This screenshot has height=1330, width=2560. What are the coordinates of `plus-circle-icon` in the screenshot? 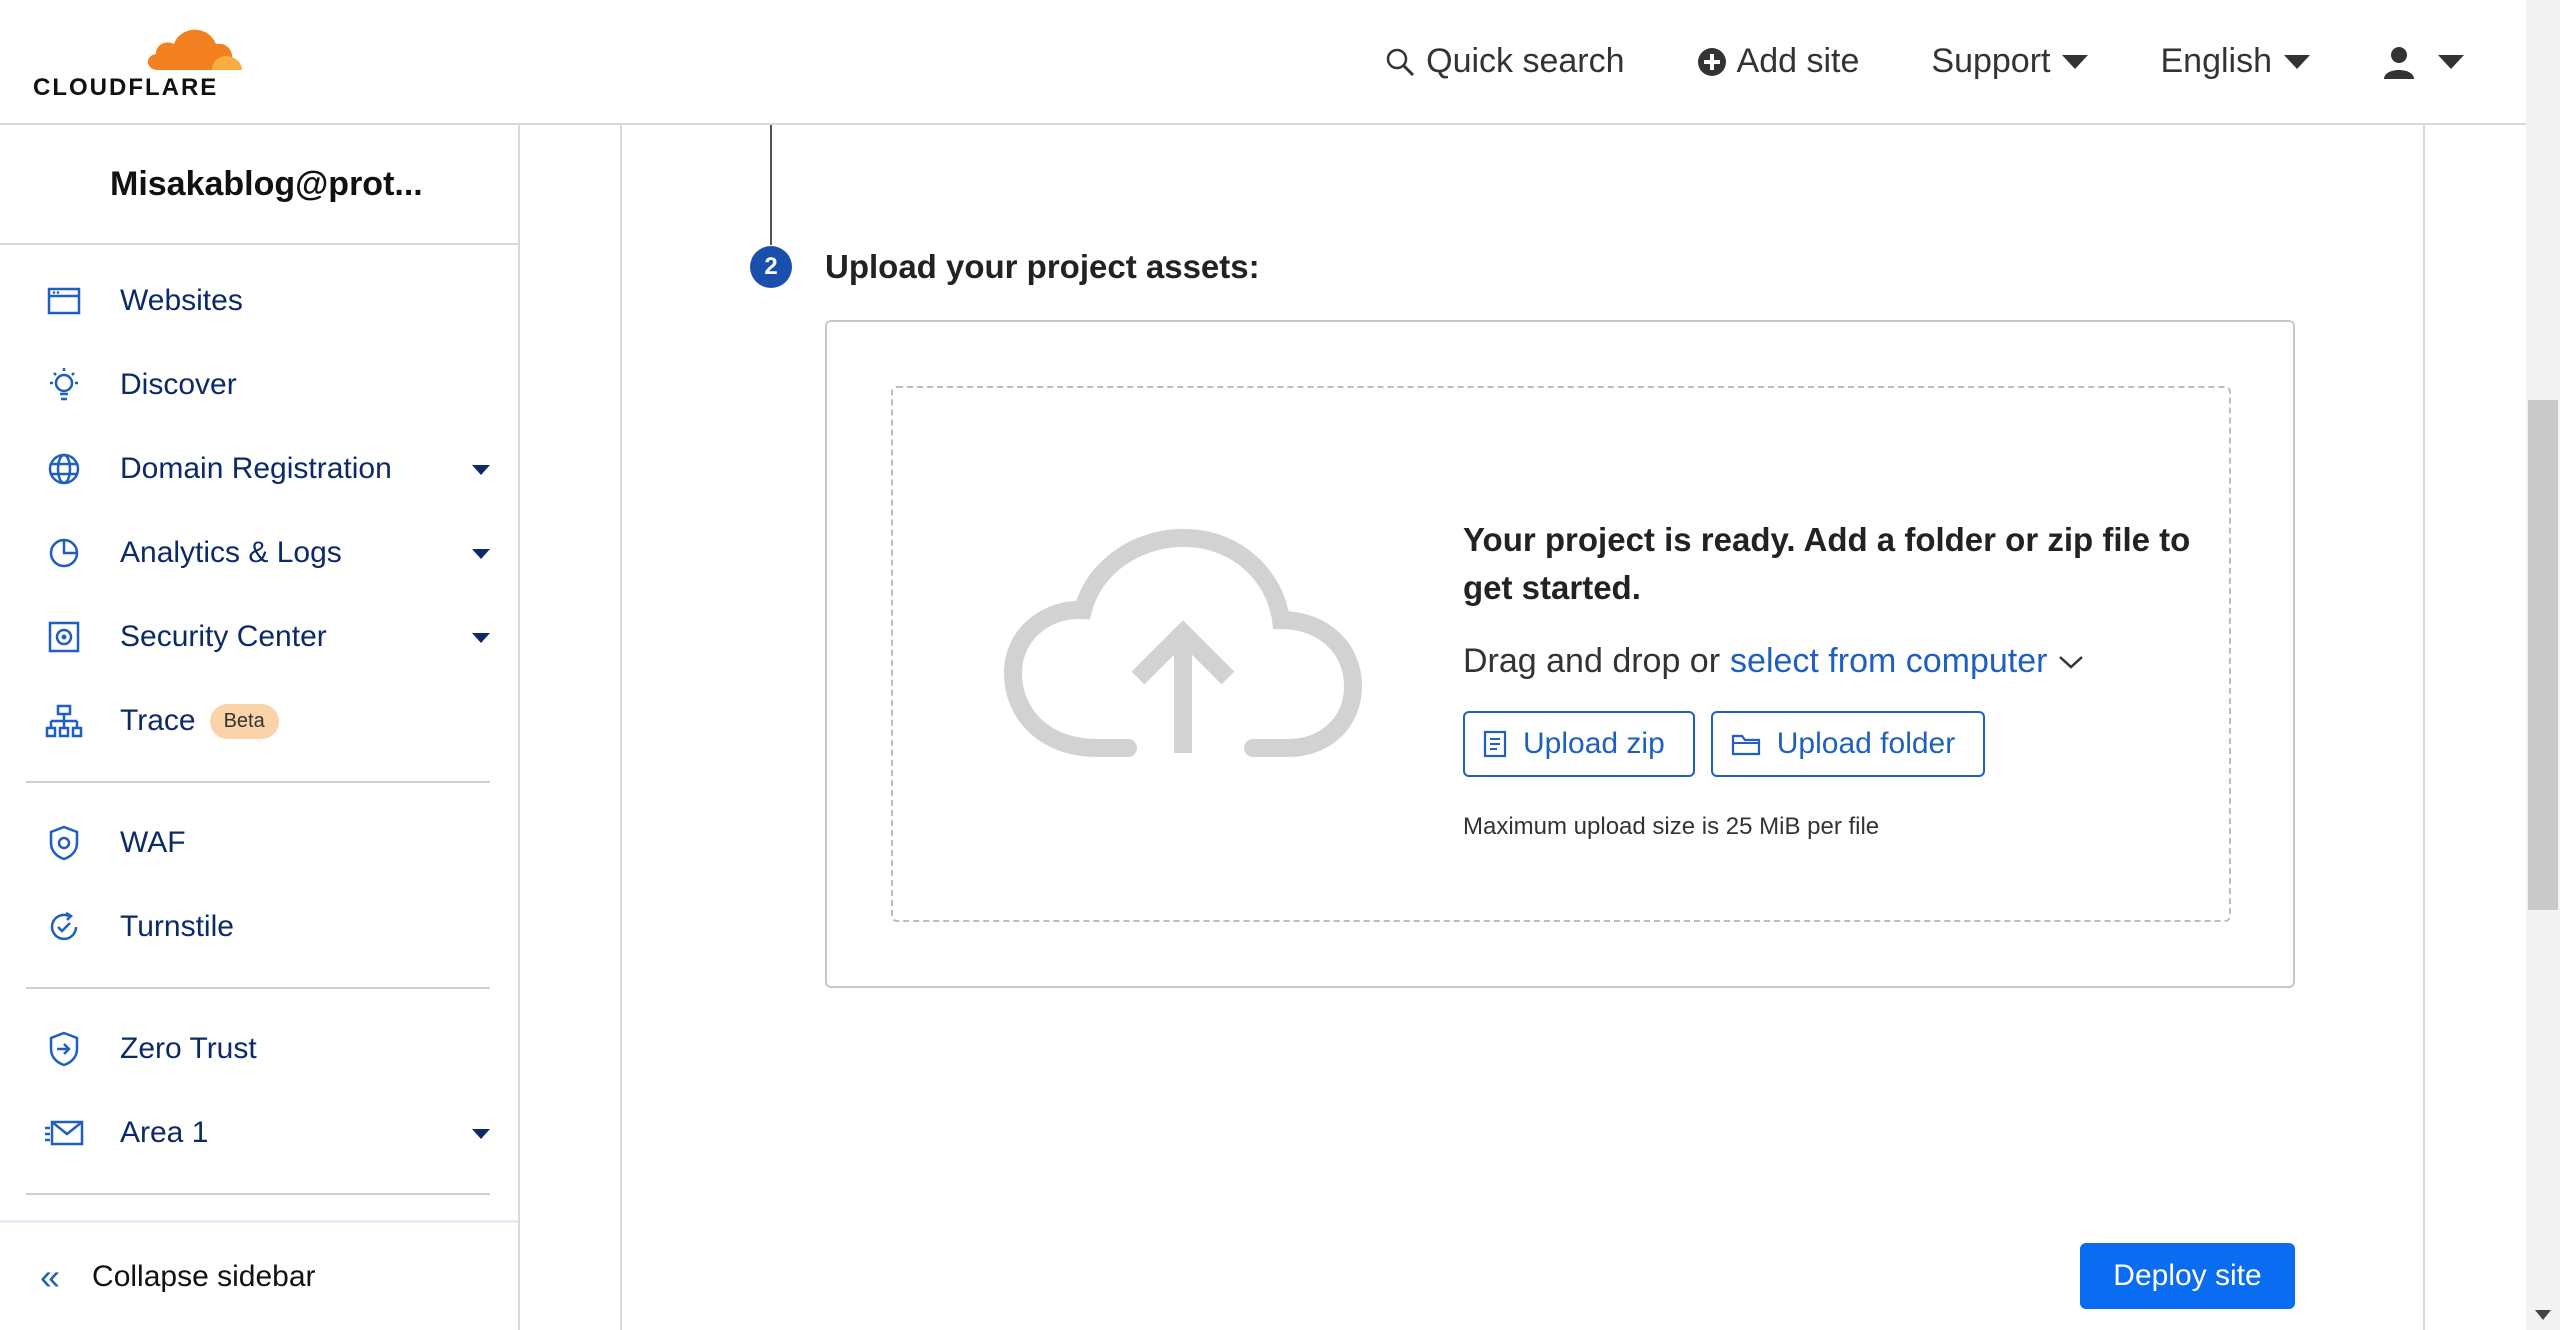 It's located at (1711, 61).